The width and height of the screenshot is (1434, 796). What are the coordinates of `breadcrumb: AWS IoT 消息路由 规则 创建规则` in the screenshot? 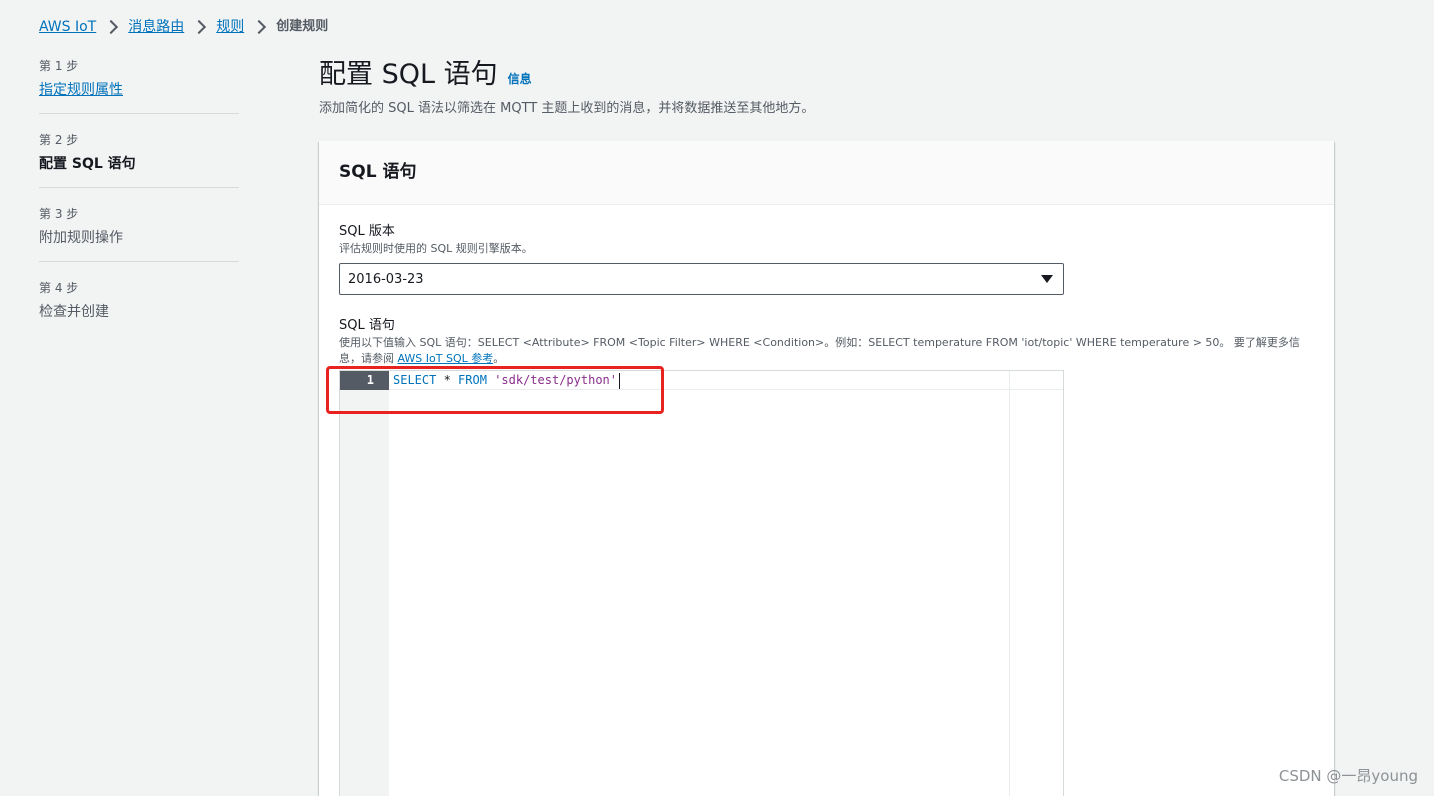 It's located at (183, 27).